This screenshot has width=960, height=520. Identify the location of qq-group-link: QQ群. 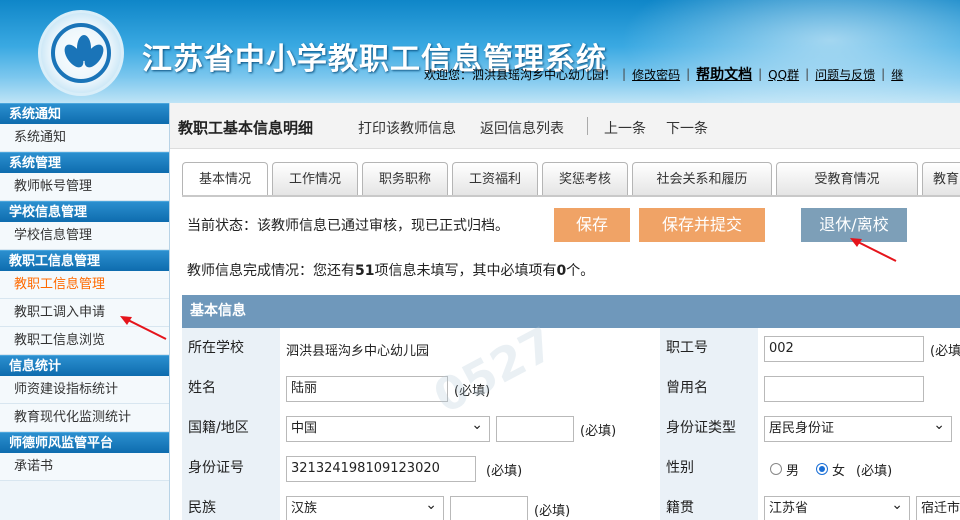
(783, 74).